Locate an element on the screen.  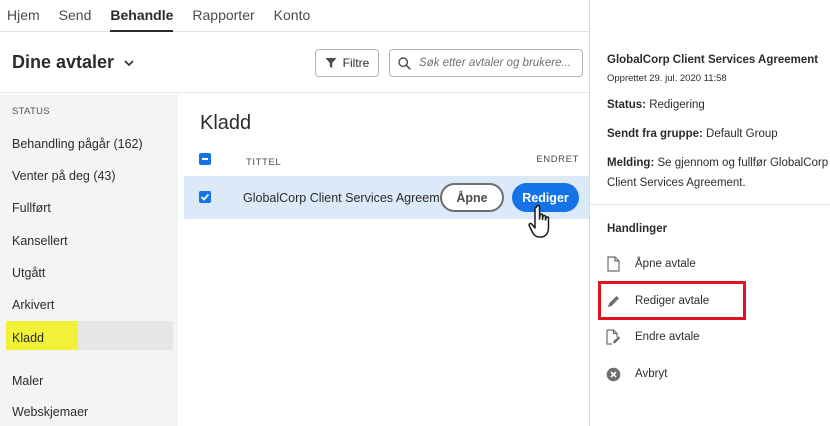
sidebar-item-cancelled: Kansellert is located at coordinates (40, 241).